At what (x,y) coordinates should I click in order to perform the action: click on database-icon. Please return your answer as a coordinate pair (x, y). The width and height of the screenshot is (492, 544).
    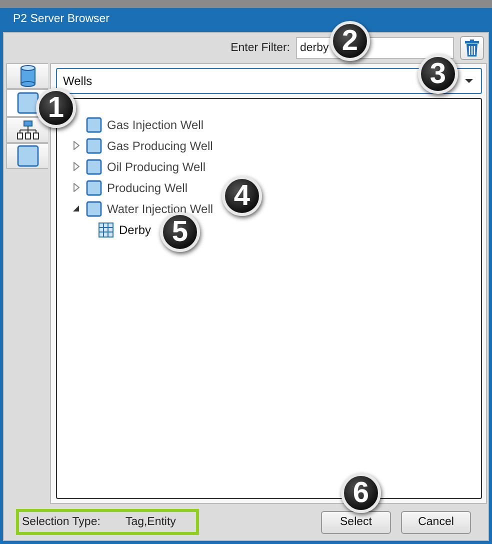
    Looking at the image, I should click on (28, 76).